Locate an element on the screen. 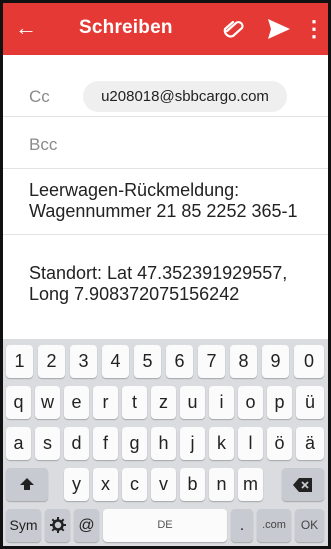 Image resolution: width=331 pixels, height=549 pixels. key-7: 7 is located at coordinates (211, 361).